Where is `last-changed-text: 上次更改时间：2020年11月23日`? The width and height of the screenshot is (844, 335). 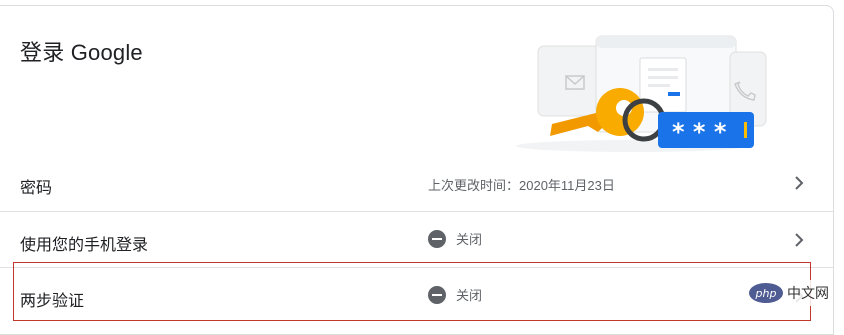 last-changed-text: 上次更改时间：2020年11月23日 is located at coordinates (521, 185).